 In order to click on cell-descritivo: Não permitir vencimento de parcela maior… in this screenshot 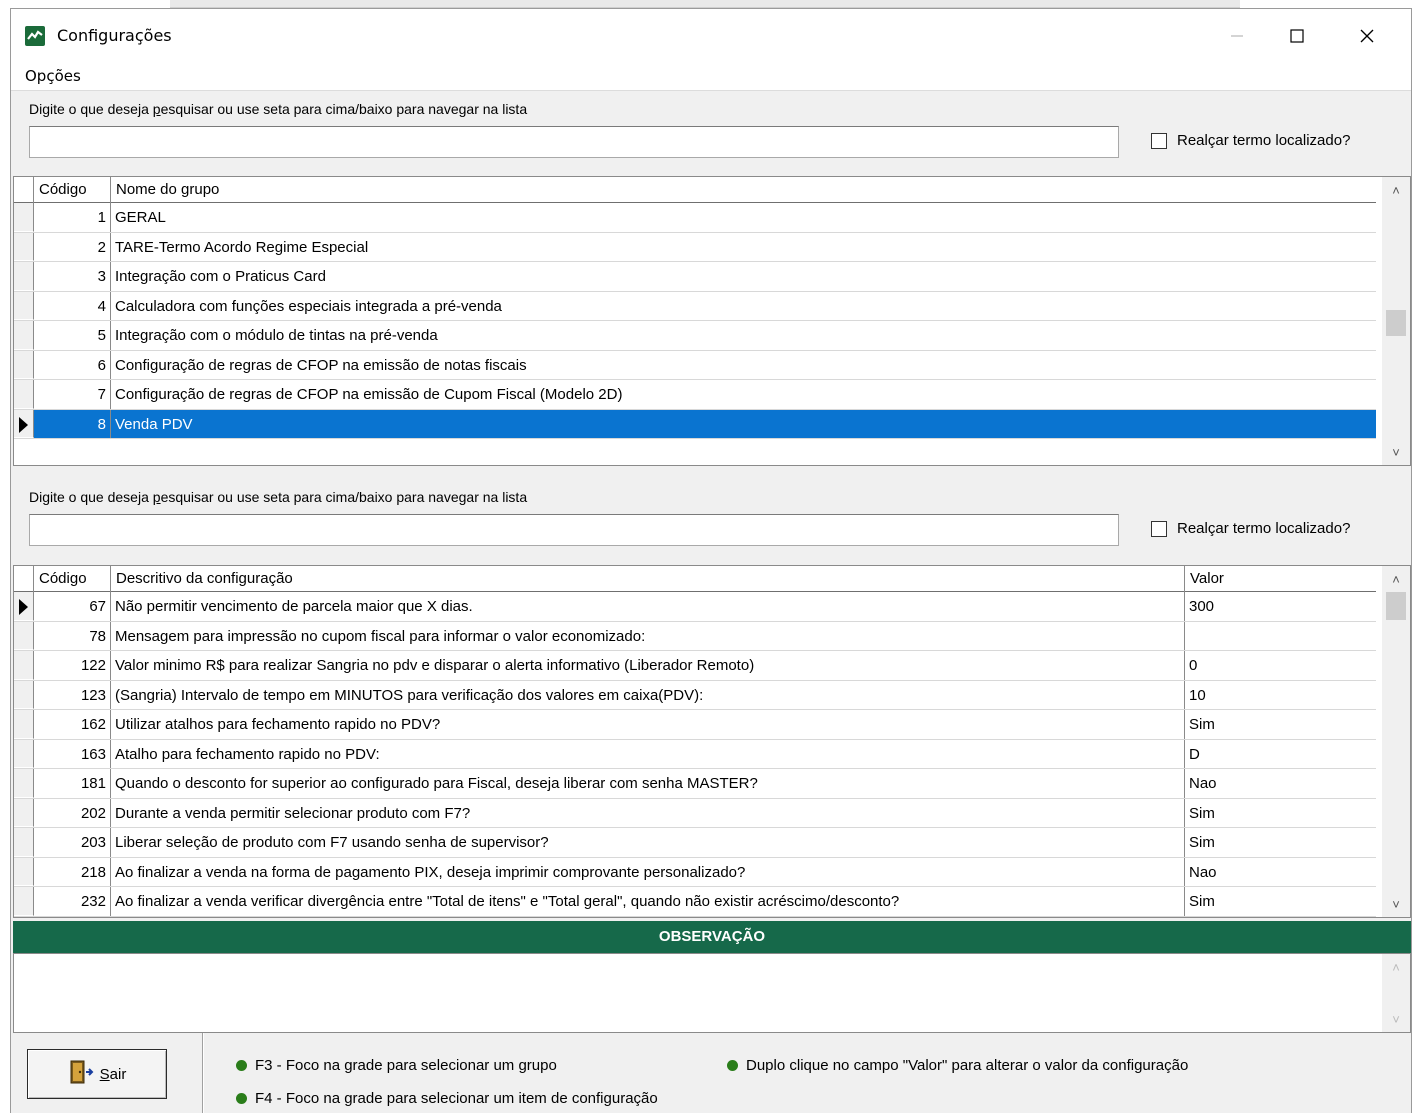, I will do `click(648, 606)`.